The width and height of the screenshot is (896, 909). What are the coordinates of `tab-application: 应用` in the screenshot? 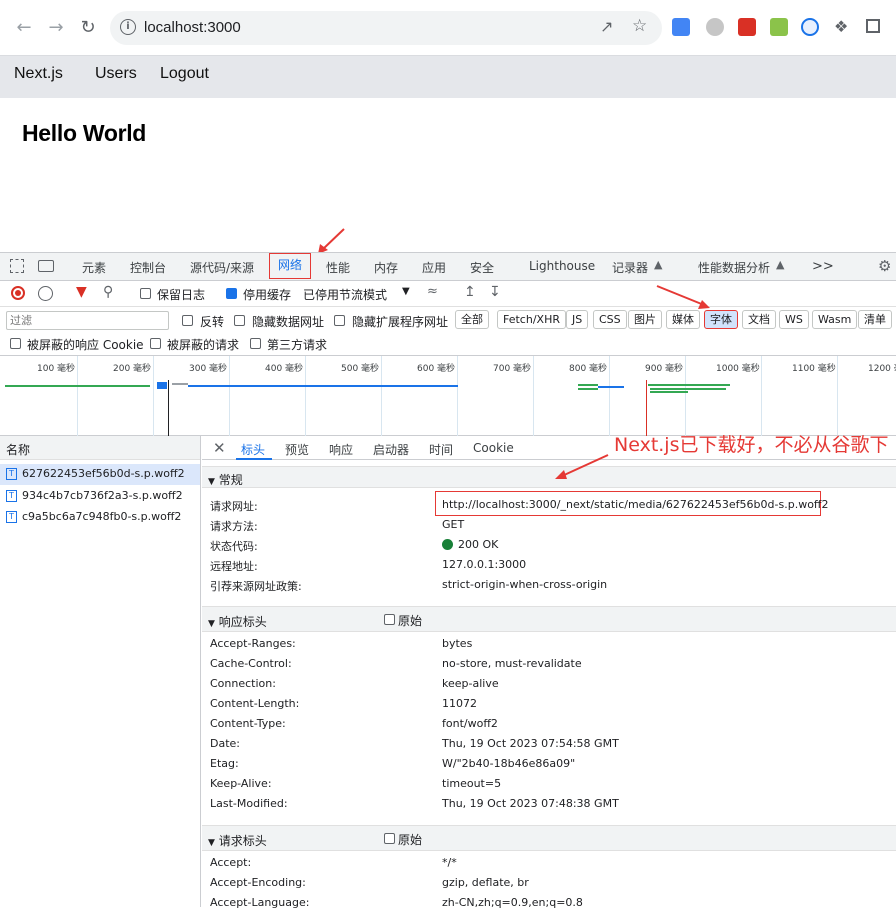 It's located at (434, 267).